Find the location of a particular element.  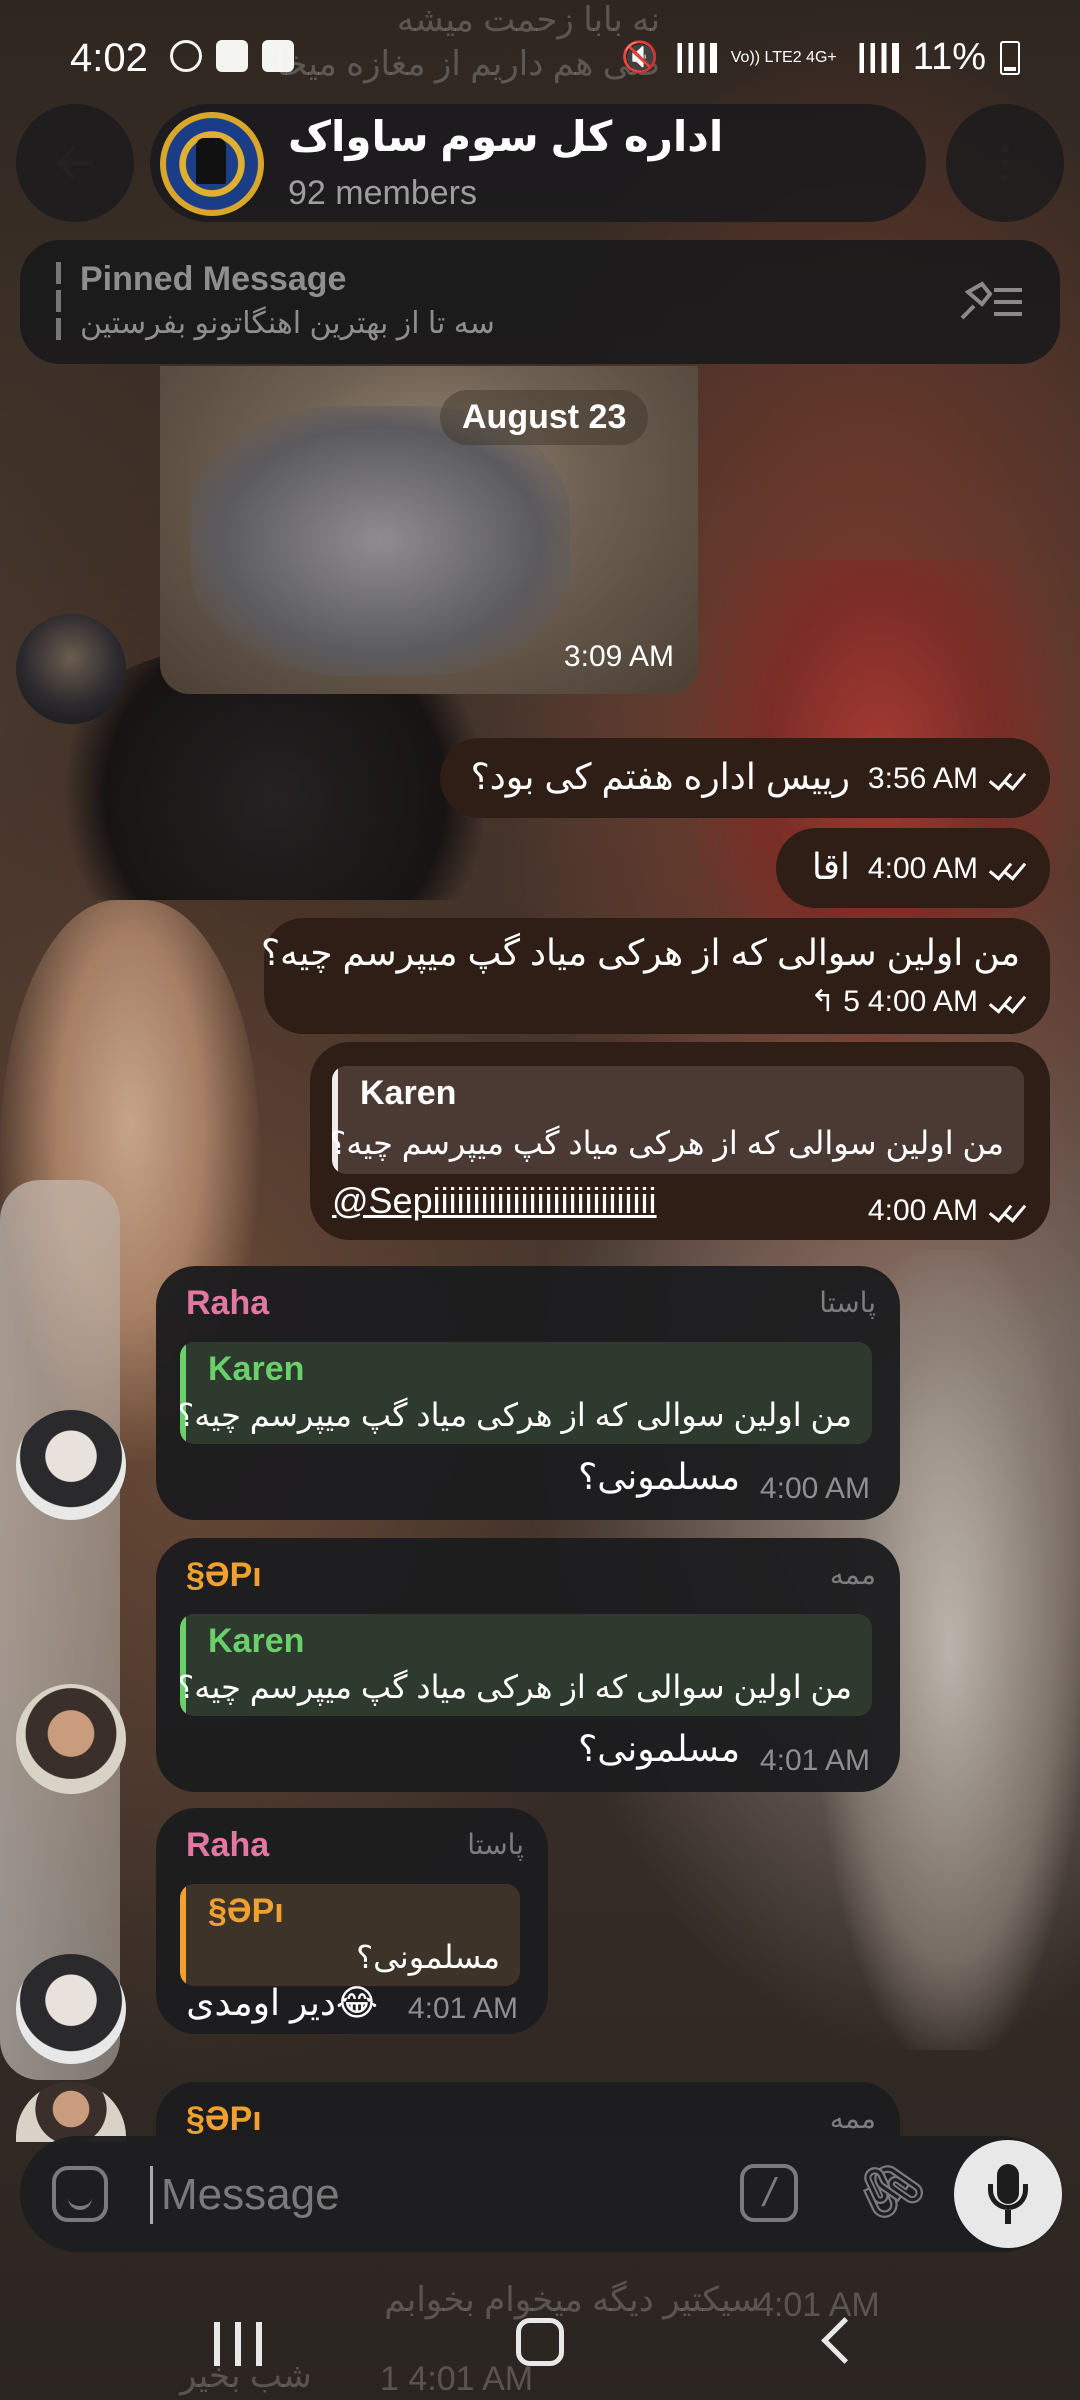

navigation-bar is located at coordinates (540, 2345).